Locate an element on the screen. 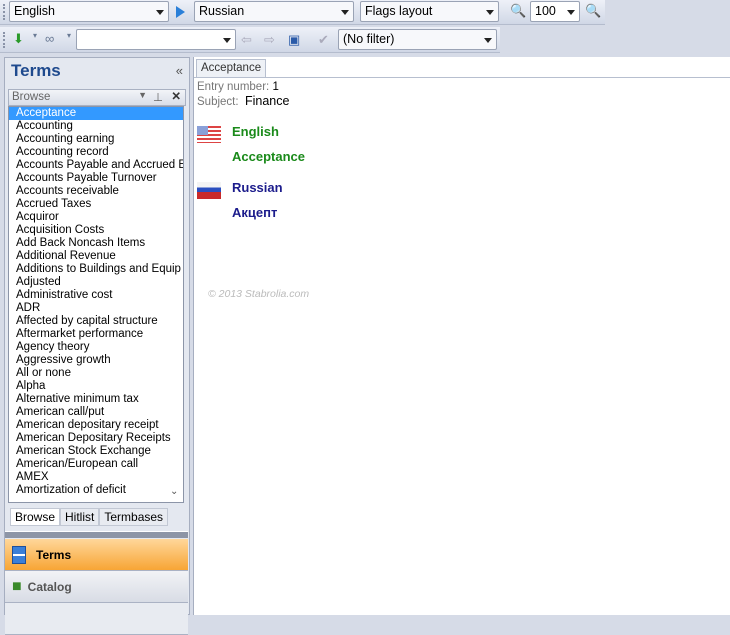 This screenshot has height=635, width=730. pin-icon: ⊥ is located at coordinates (158, 97).